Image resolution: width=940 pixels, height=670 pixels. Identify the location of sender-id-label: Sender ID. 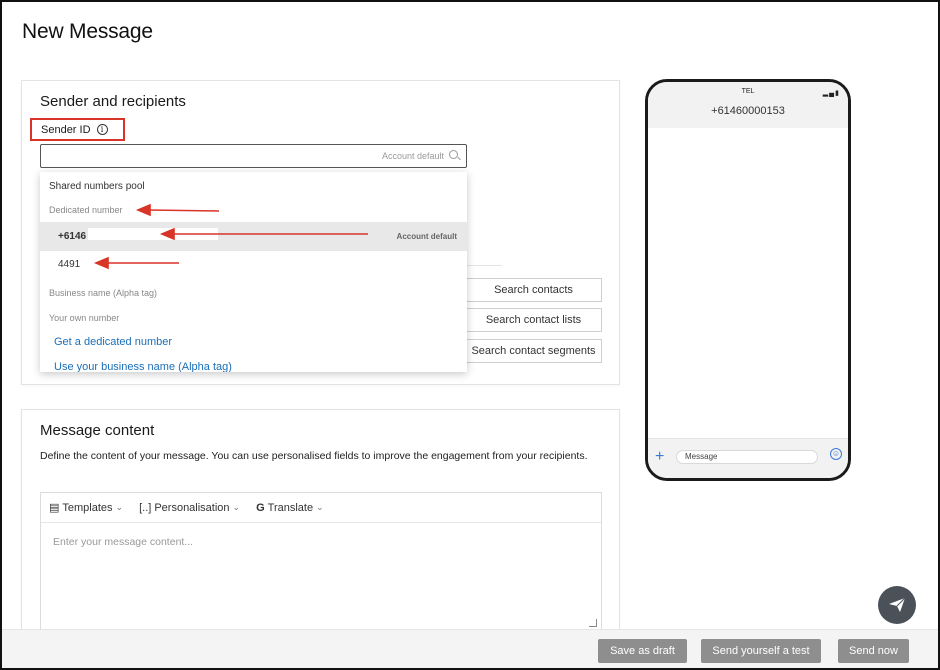
(66, 129).